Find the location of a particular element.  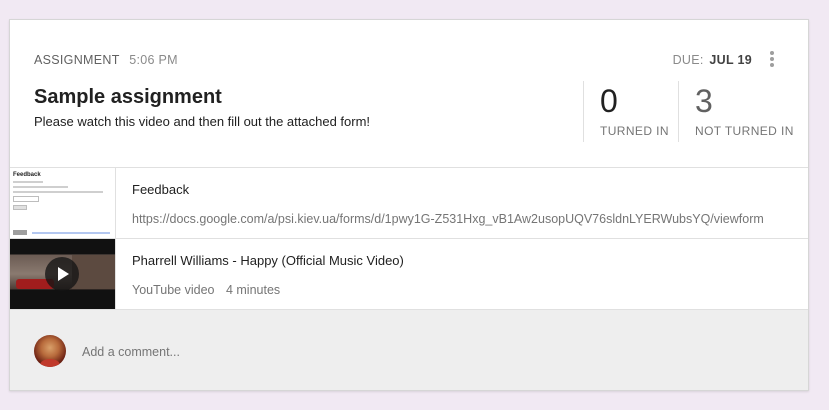

play-icon is located at coordinates (62, 274).